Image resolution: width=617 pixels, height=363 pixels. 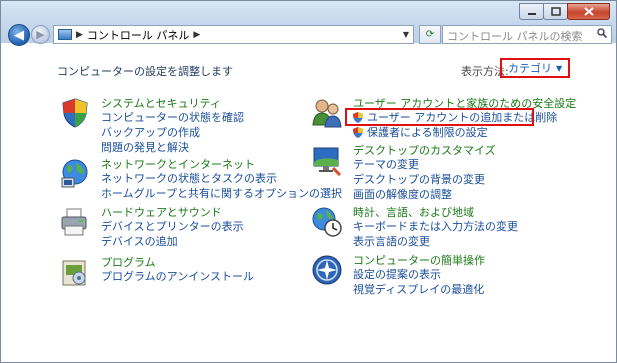 What do you see at coordinates (74, 273) in the screenshot?
I see `programs-icon` at bounding box center [74, 273].